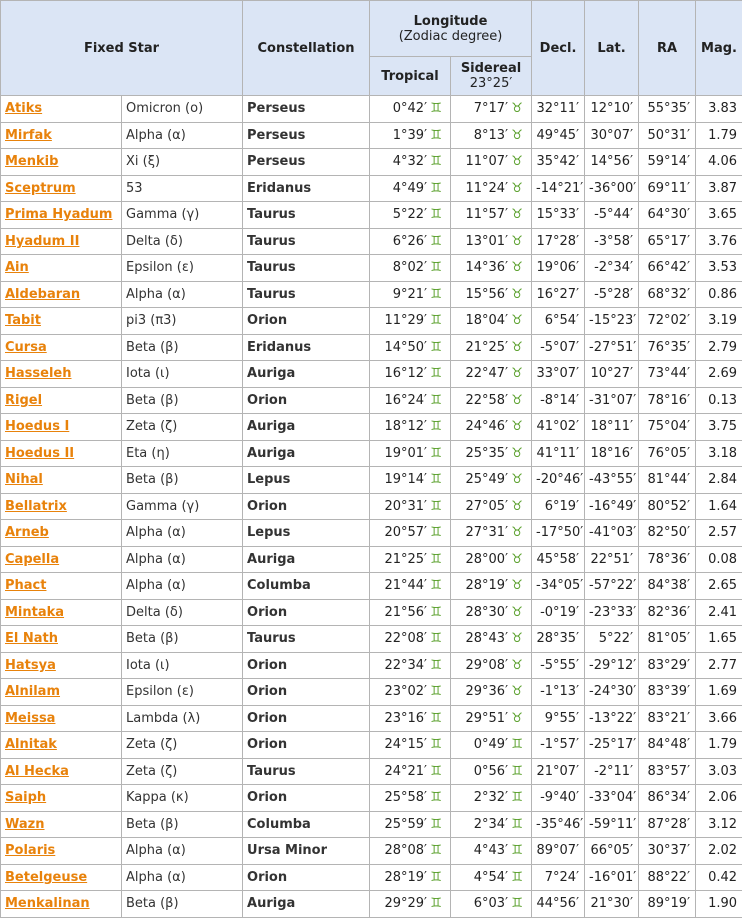  I want to click on right-ascension-cell: 81°05′, so click(667, 639).